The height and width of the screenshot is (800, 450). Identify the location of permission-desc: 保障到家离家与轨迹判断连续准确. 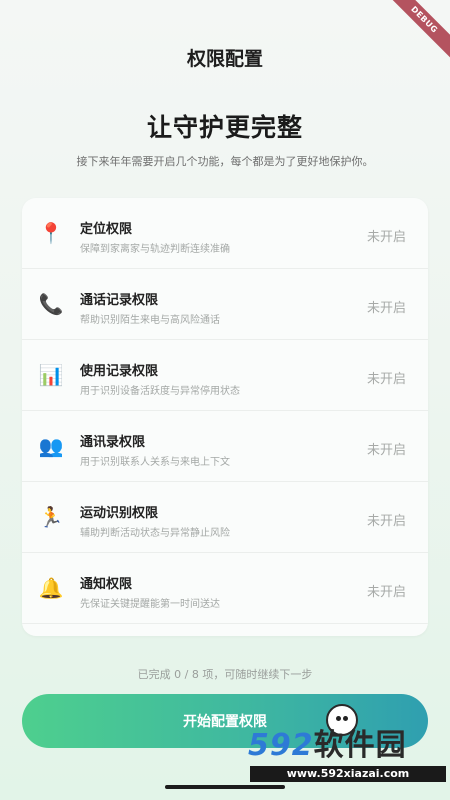
(155, 249).